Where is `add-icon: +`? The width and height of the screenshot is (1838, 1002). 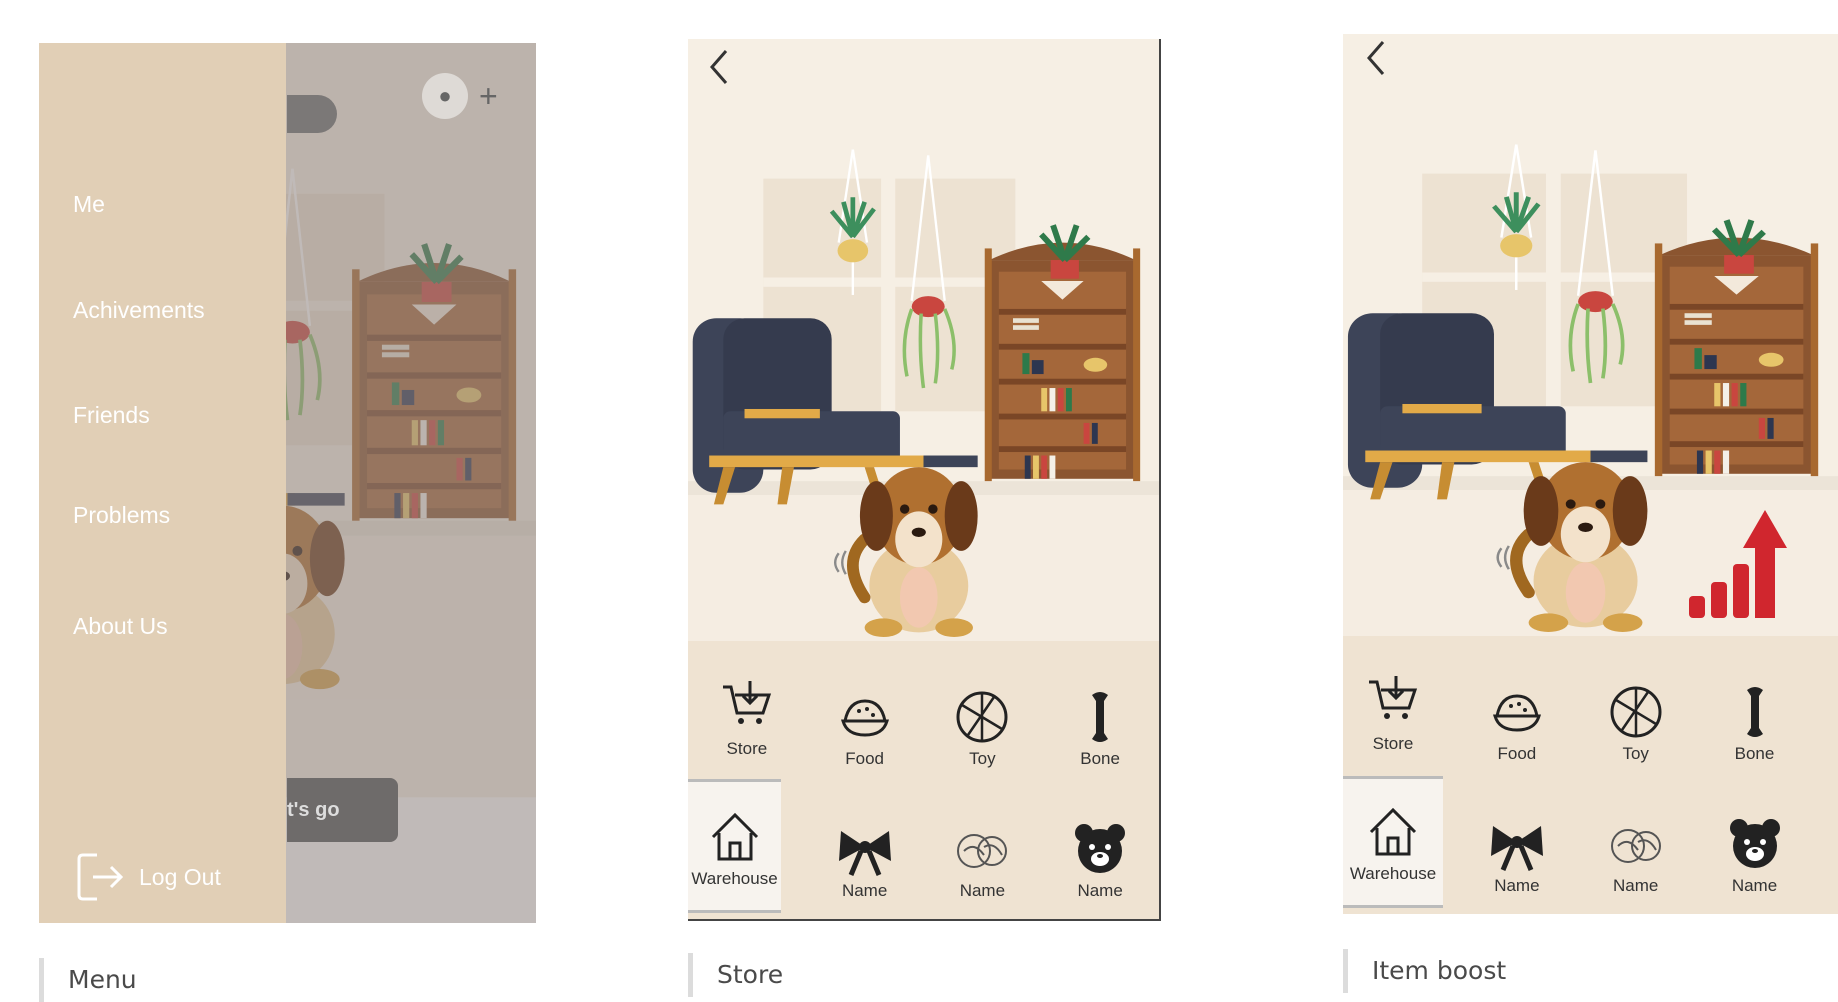 add-icon: + is located at coordinates (494, 96).